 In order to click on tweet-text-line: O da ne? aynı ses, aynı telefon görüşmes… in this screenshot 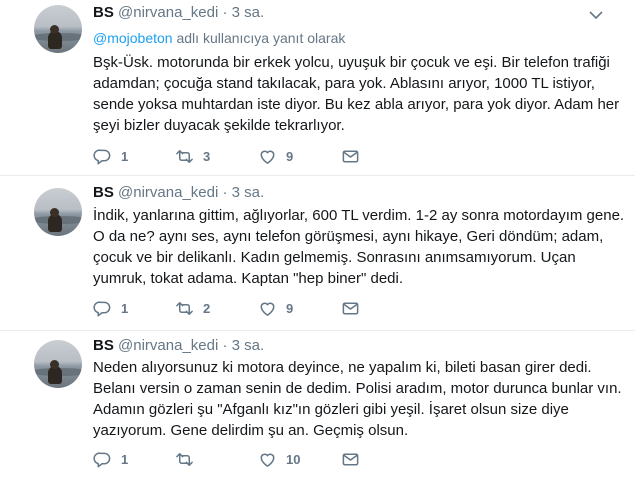, I will do `click(348, 236)`.